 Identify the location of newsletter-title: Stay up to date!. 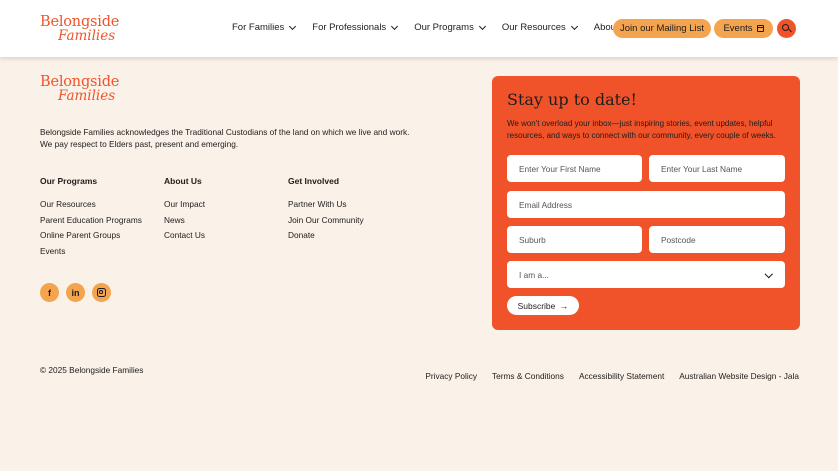
(572, 99).